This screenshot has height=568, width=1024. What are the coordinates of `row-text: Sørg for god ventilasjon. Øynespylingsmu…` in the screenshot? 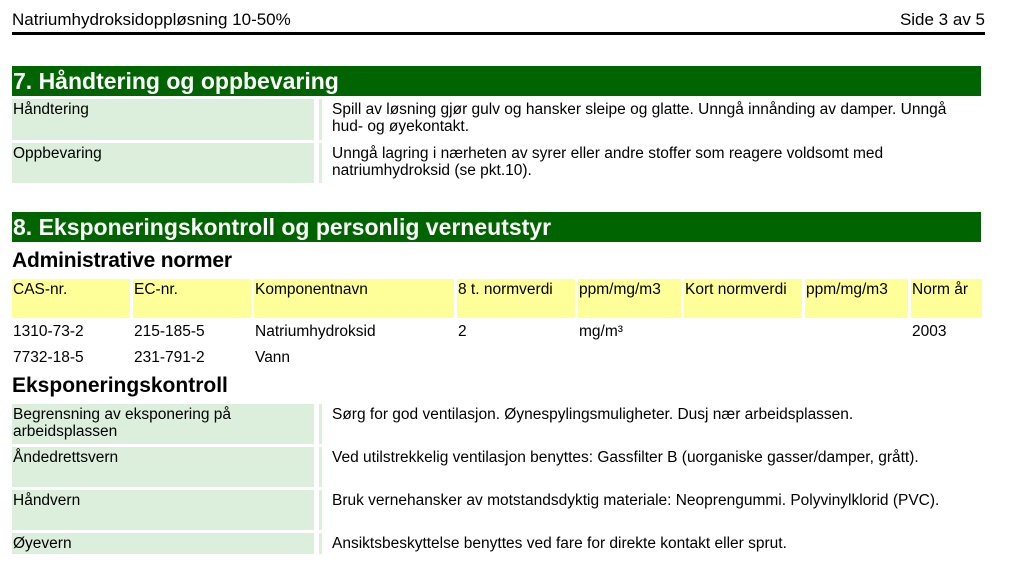 It's located at (593, 414).